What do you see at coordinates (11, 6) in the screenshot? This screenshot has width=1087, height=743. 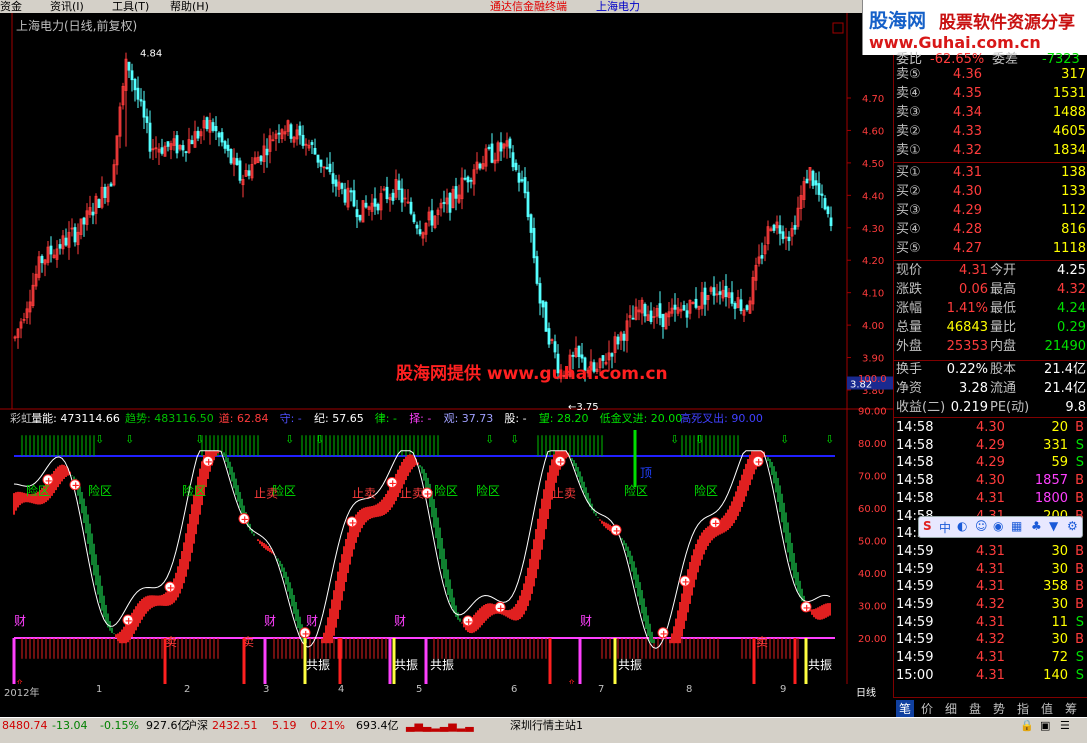 I see `menu-item-funds: 资金` at bounding box center [11, 6].